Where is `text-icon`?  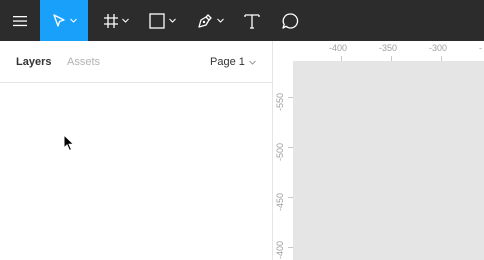 text-icon is located at coordinates (252, 21).